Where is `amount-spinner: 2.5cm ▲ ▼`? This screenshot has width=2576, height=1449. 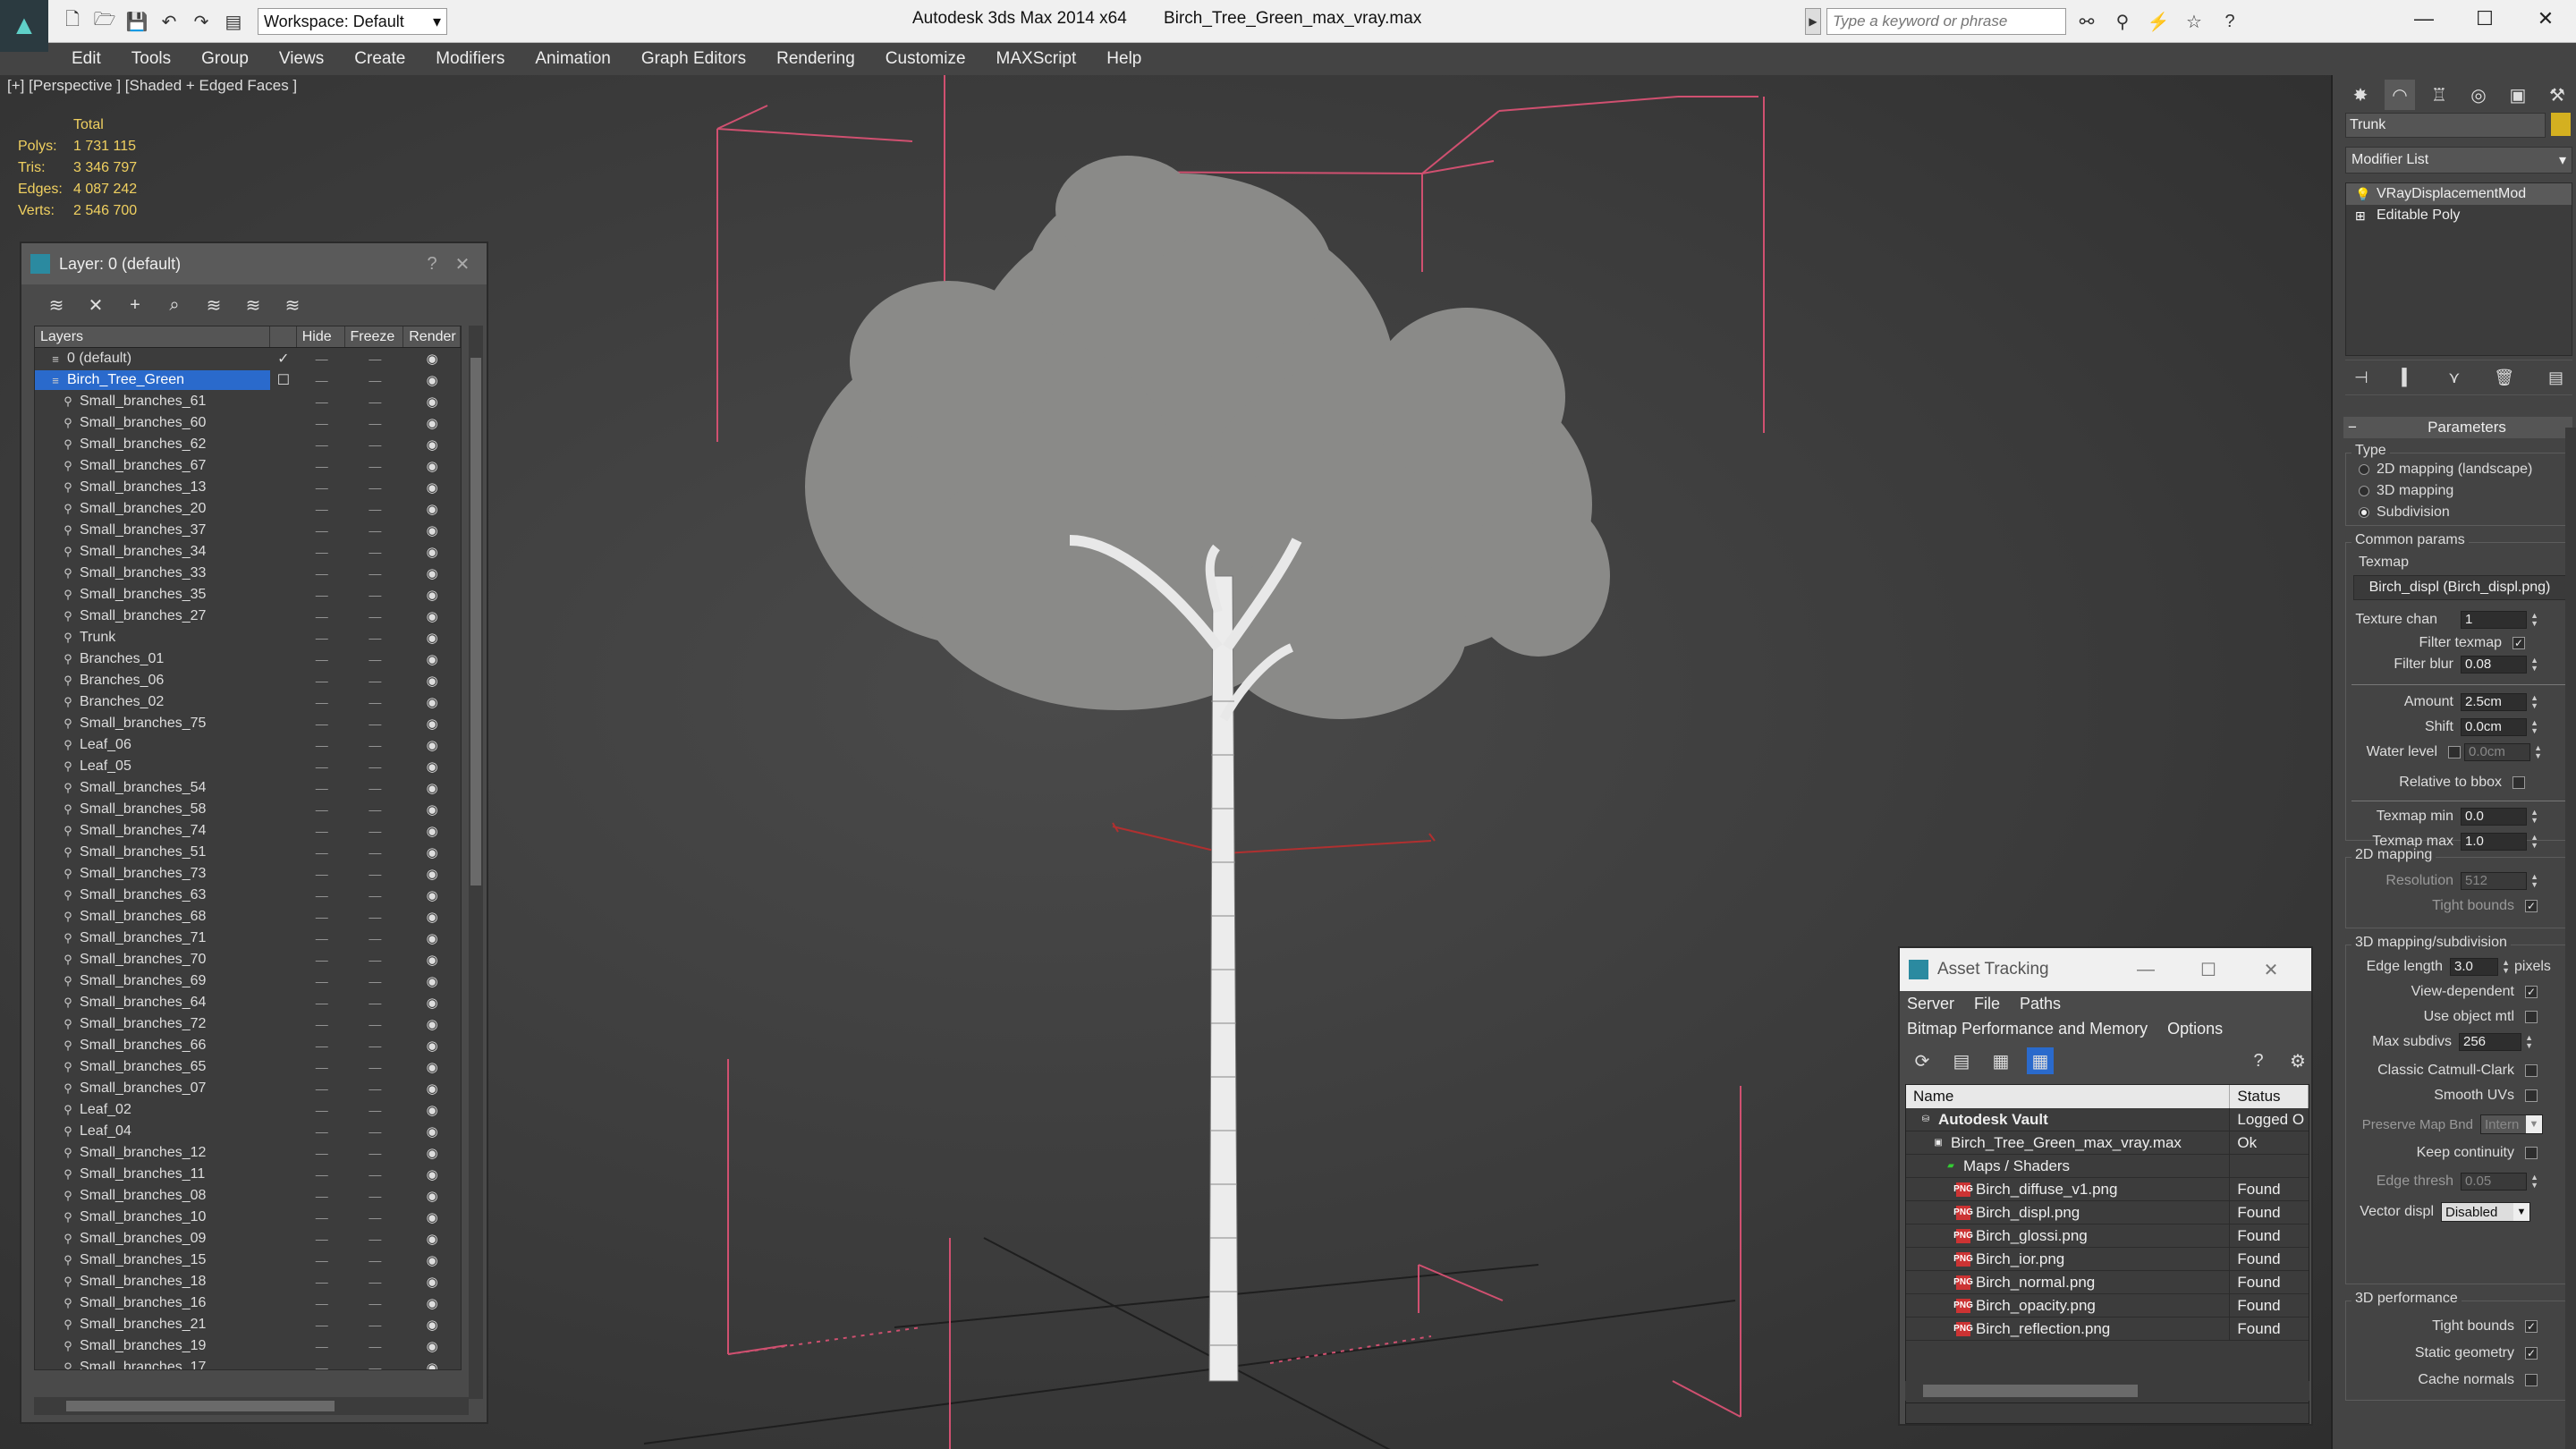 amount-spinner: 2.5cm ▲ ▼ is located at coordinates (2499, 702).